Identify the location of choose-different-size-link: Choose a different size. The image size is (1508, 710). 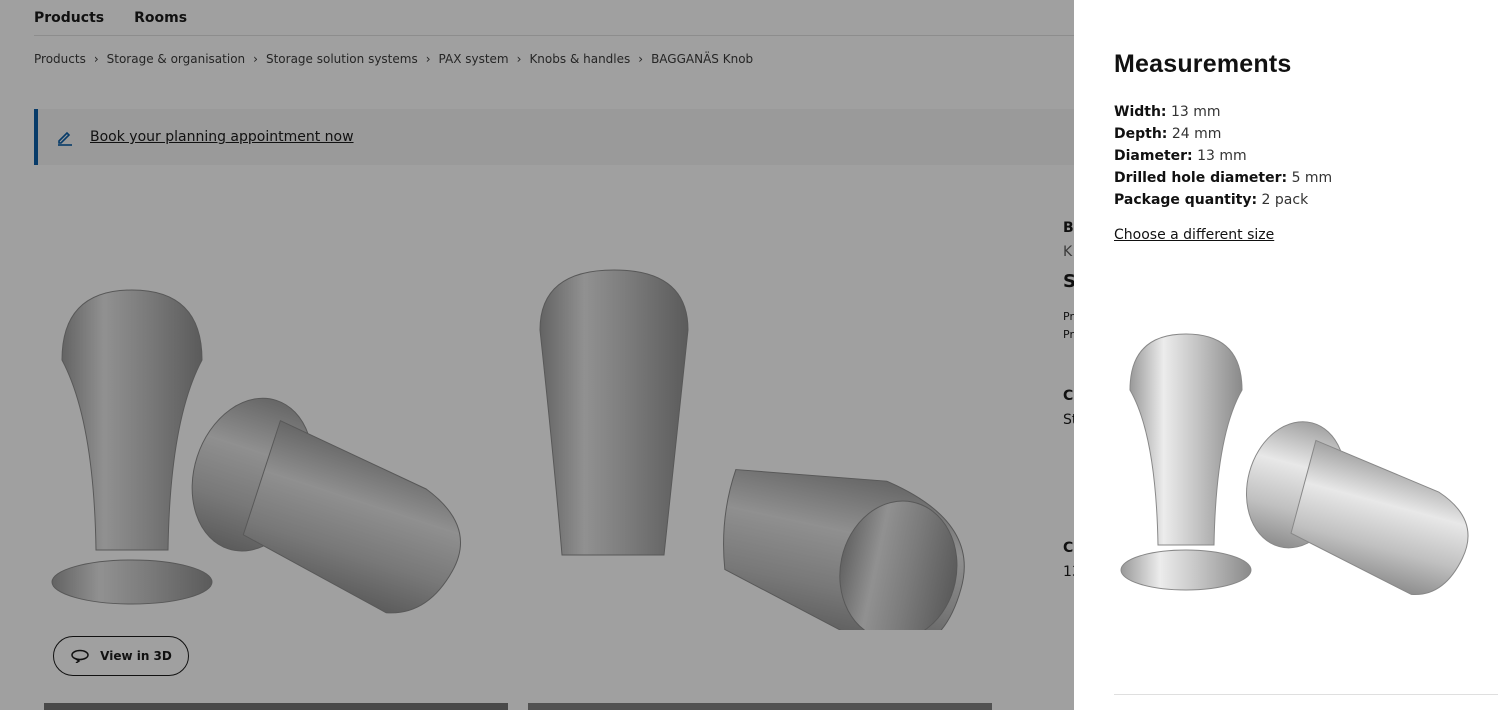
(1194, 235).